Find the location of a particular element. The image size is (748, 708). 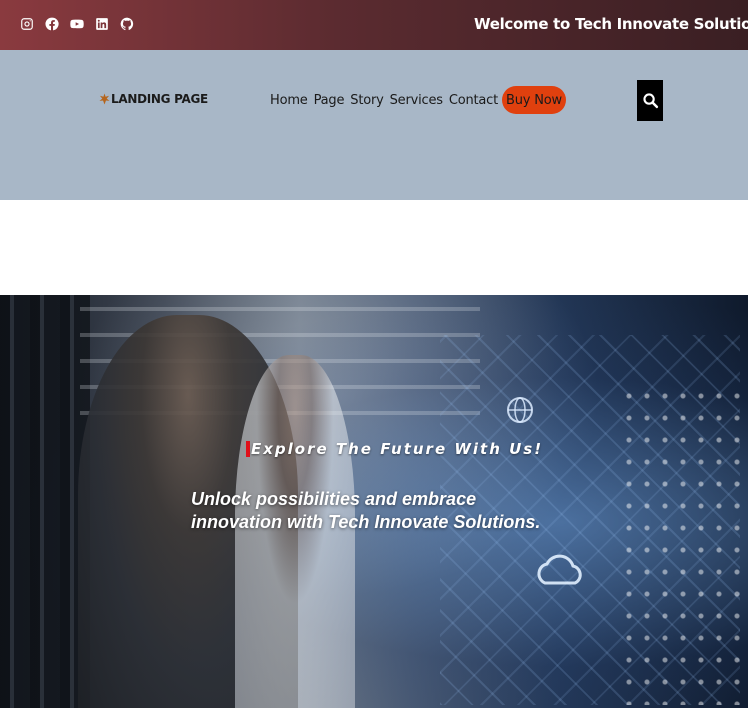

site-logo: LANDING PAGE is located at coordinates (153, 99).